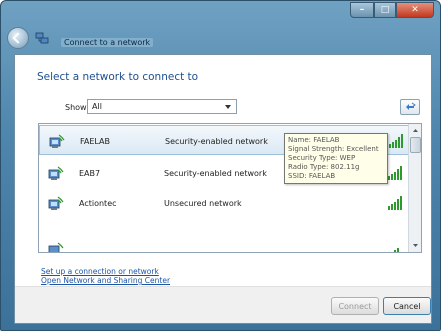 Image resolution: width=441 pixels, height=331 pixels. Describe the element at coordinates (407, 306) in the screenshot. I see `cancel-button: Cancel` at that location.